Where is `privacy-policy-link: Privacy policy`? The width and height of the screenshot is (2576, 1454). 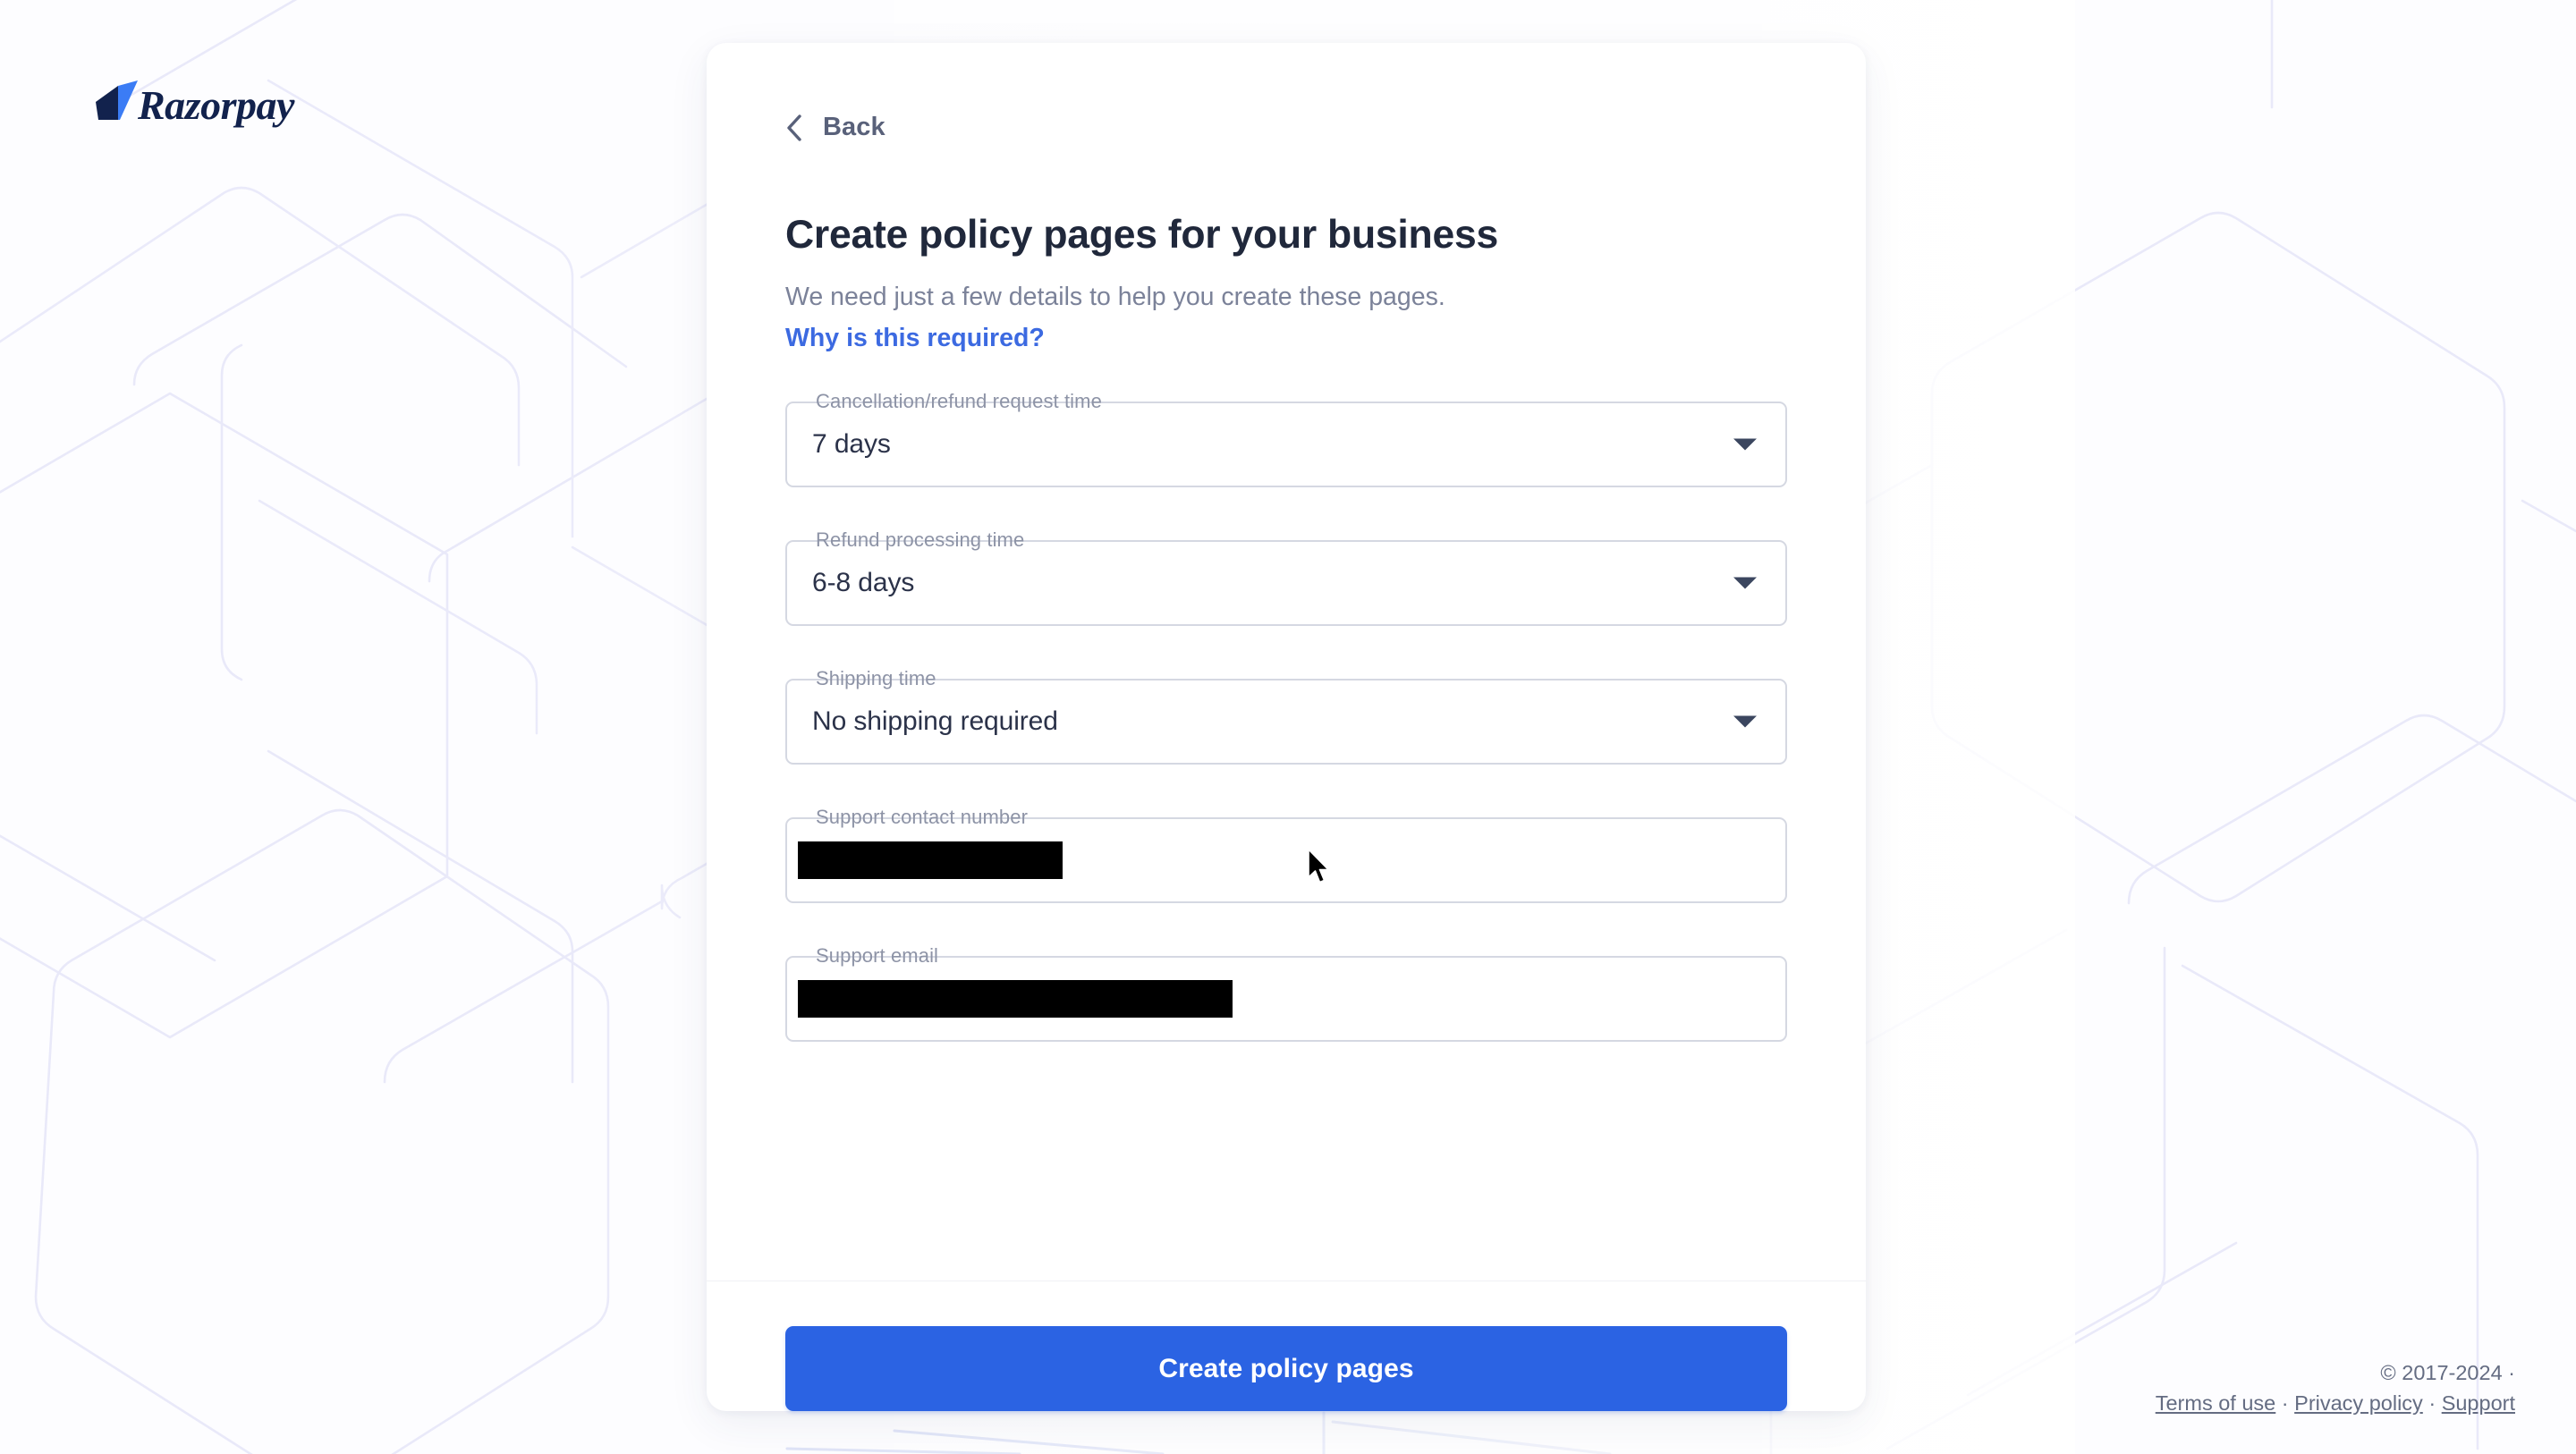
privacy-policy-link: Privacy policy is located at coordinates (2358, 1403).